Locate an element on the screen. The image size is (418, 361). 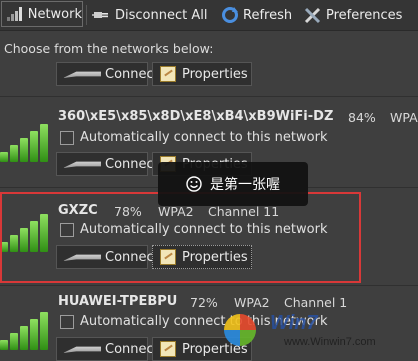
disconnect-all-label: Disconnect All is located at coordinates (161, 15).